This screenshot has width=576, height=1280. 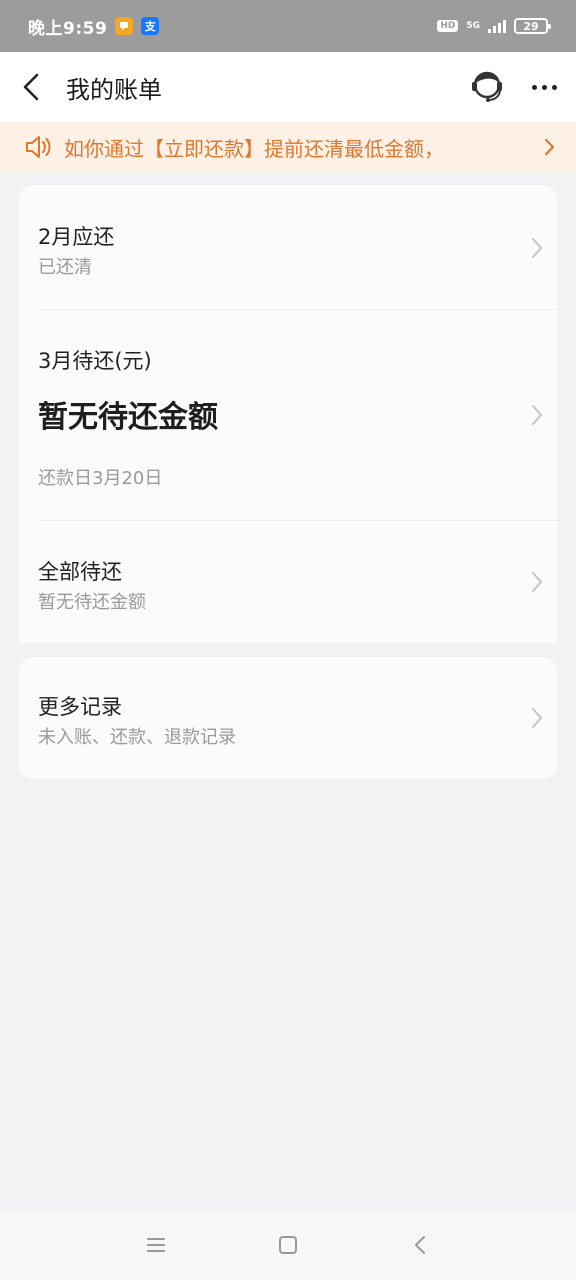 I want to click on nav-actions, so click(x=519, y=87).